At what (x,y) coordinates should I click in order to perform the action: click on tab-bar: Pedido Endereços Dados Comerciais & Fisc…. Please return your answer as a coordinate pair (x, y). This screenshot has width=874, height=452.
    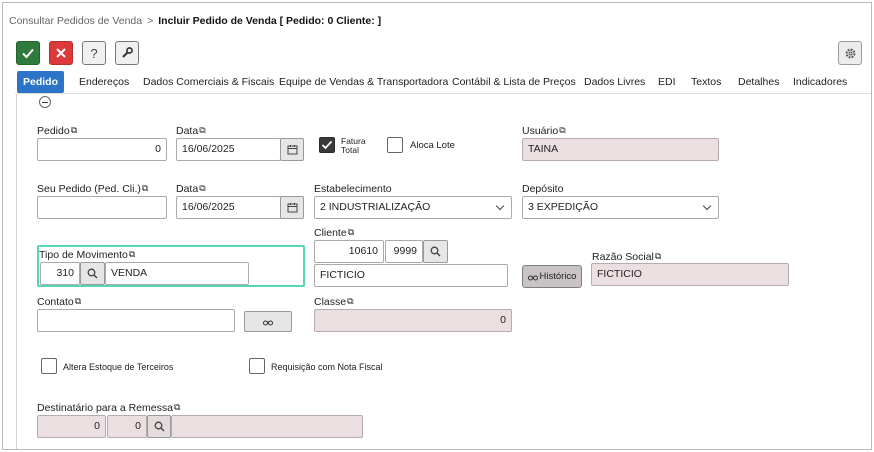
    Looking at the image, I should click on (443, 82).